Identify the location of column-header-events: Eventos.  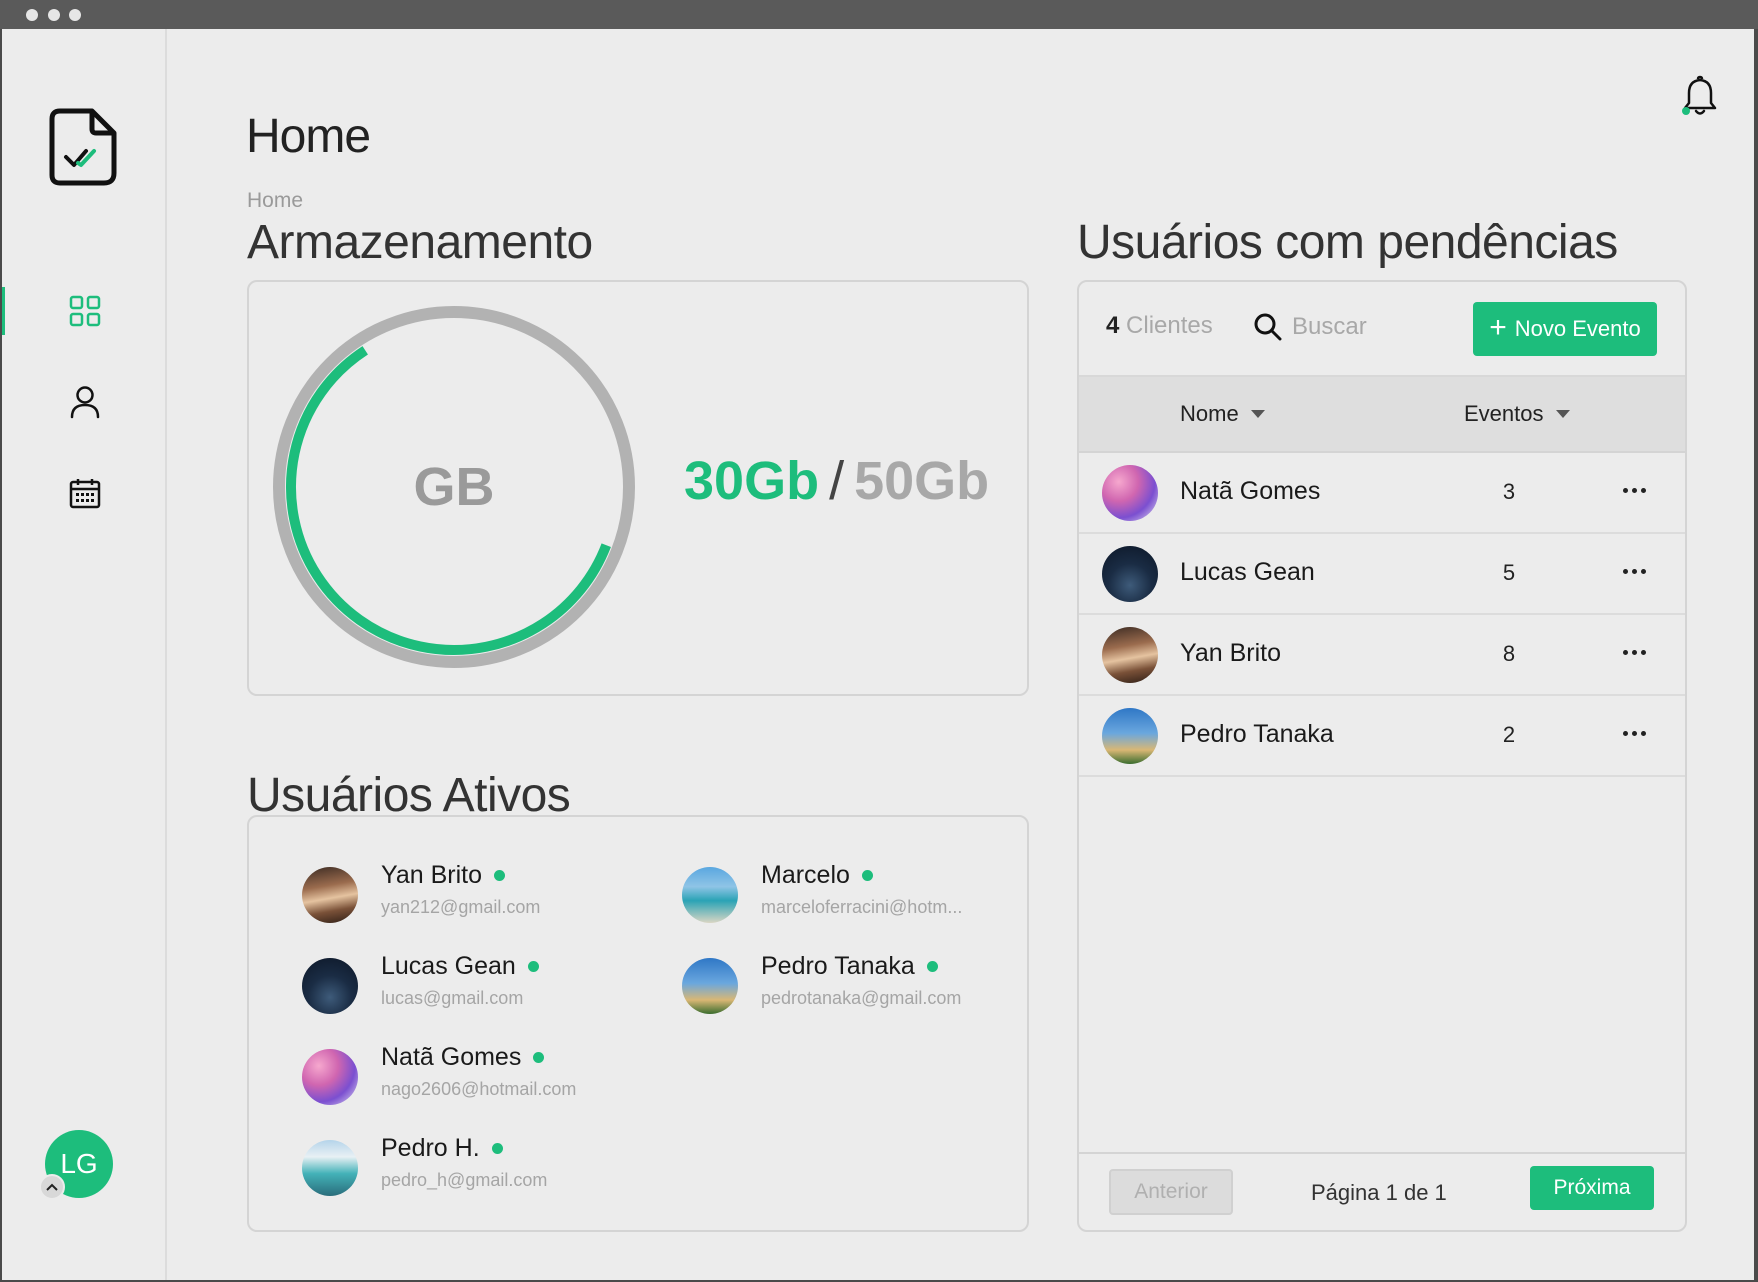
(1517, 414).